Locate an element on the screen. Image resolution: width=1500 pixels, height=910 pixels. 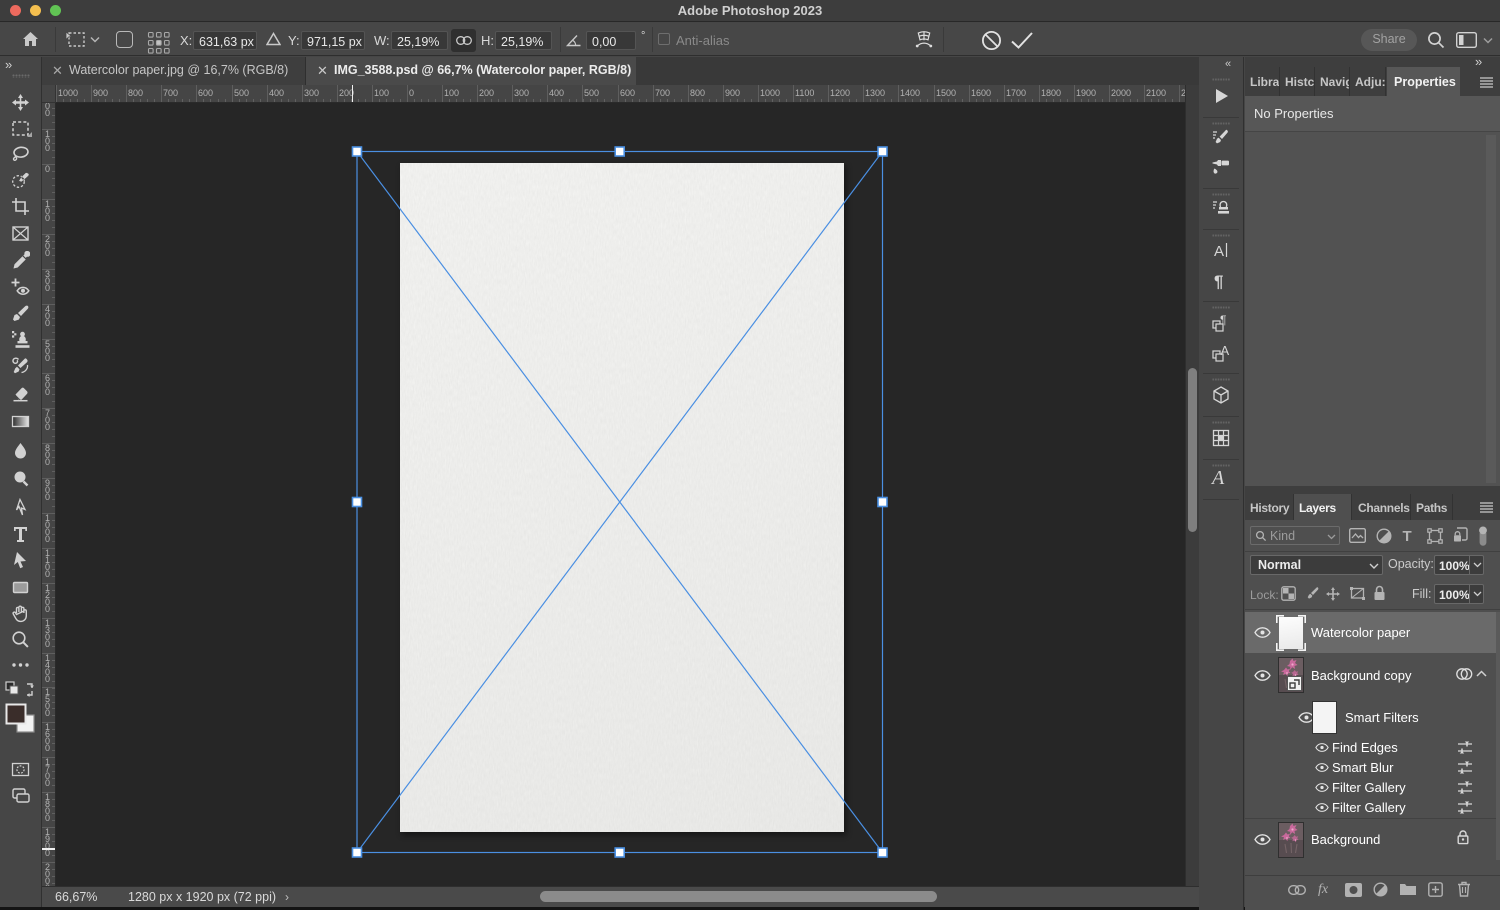
svg-text: T is located at coordinates (1407, 535).